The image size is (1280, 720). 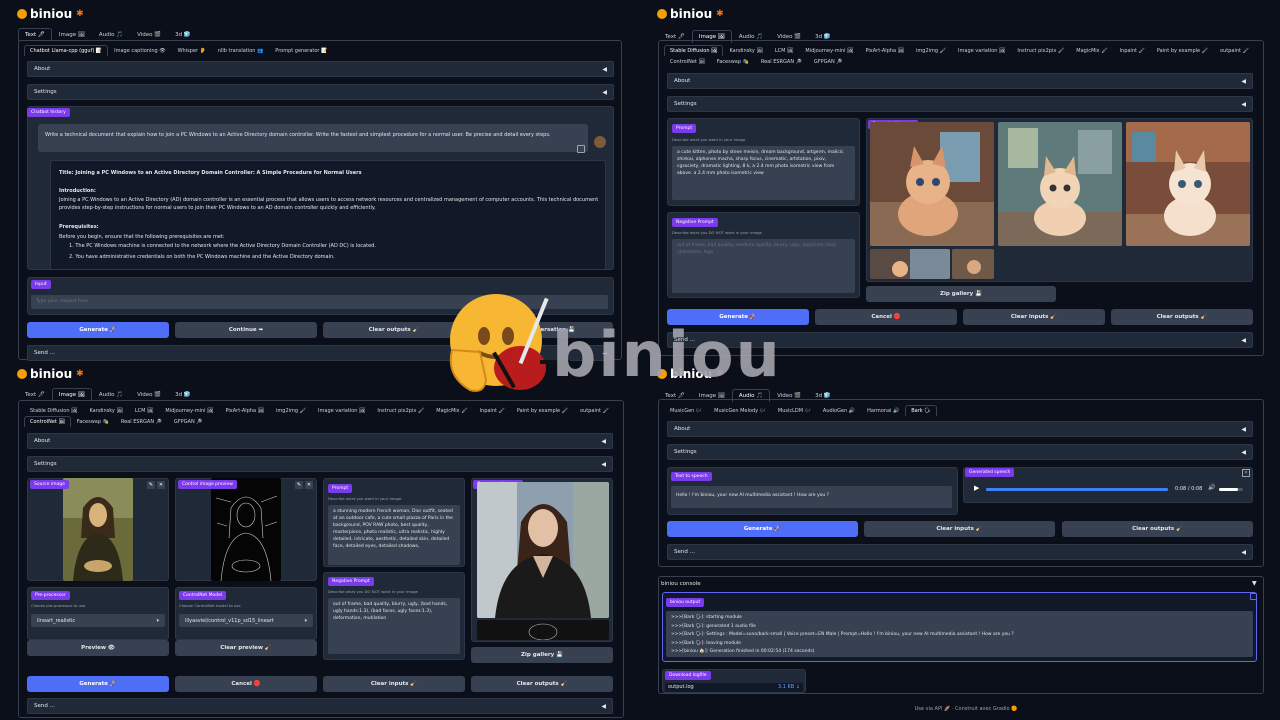 What do you see at coordinates (543, 550) in the screenshot?
I see `generated-woman-image` at bounding box center [543, 550].